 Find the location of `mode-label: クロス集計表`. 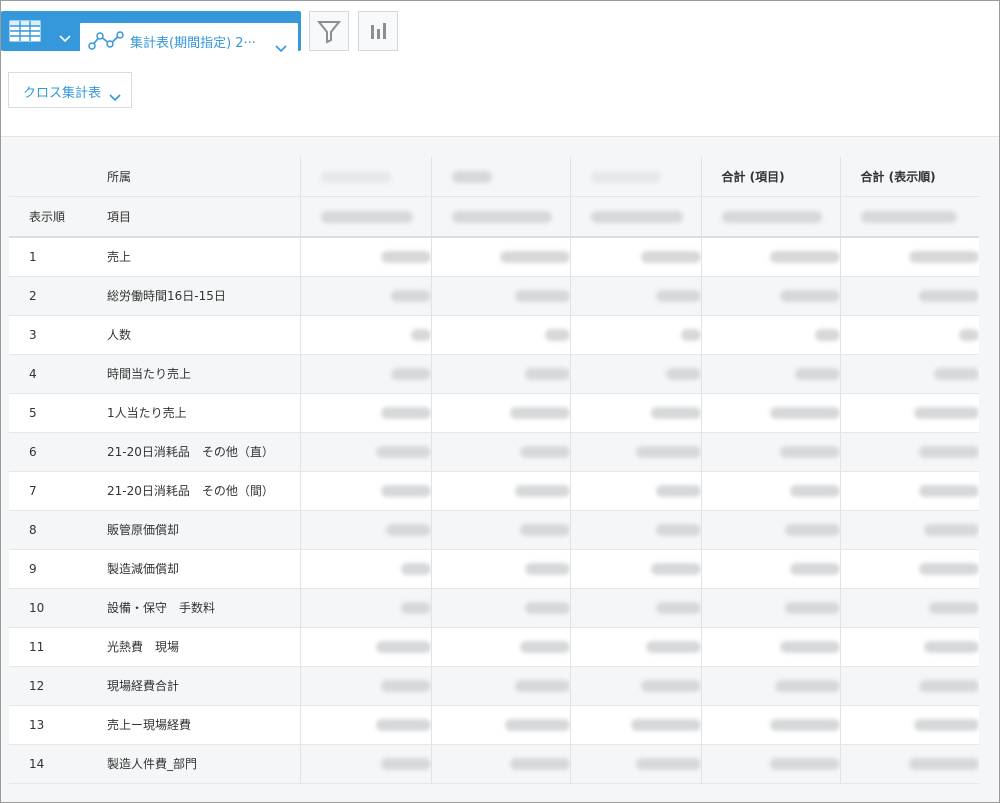

mode-label: クロス集計表 is located at coordinates (62, 91).